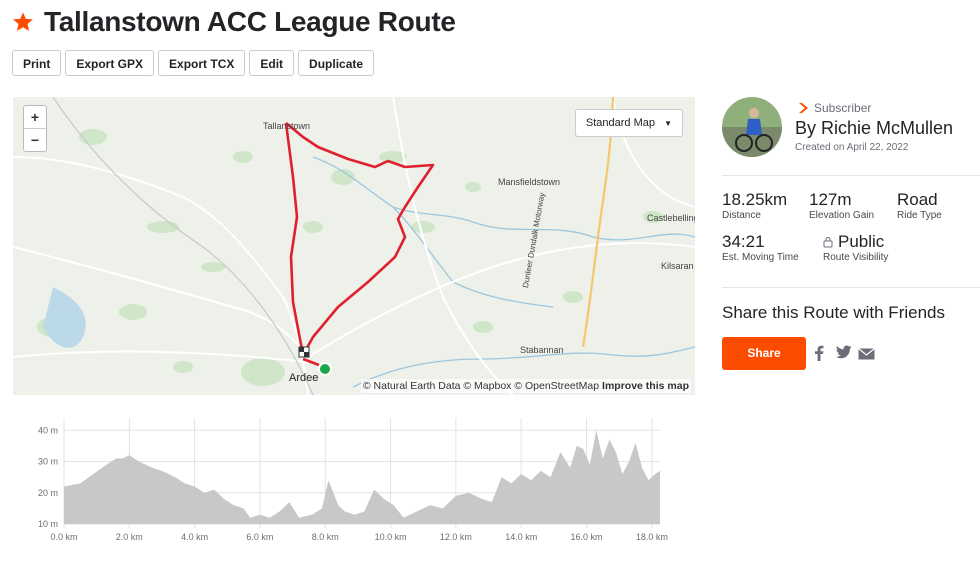  I want to click on athlete-name: By Richie McMullen, so click(874, 128).